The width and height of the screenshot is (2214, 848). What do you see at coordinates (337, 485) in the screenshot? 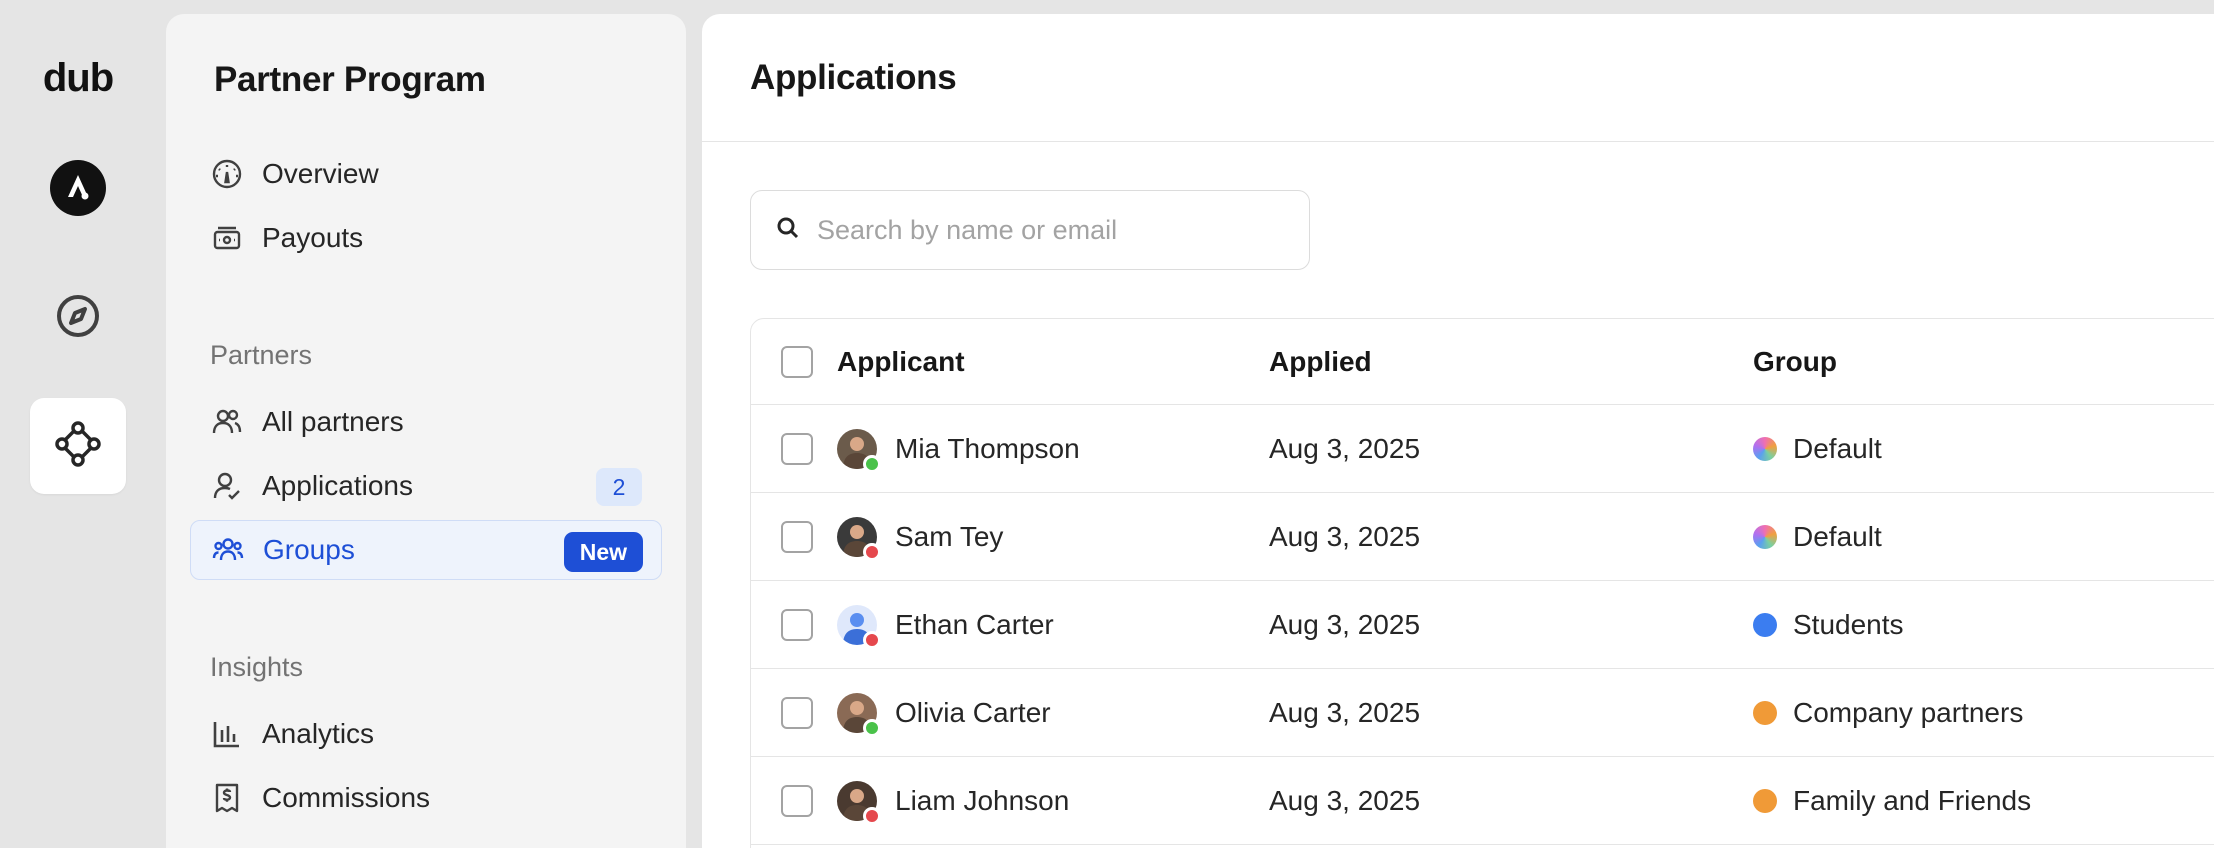
I see `sidebar-item-label: Applications` at bounding box center [337, 485].